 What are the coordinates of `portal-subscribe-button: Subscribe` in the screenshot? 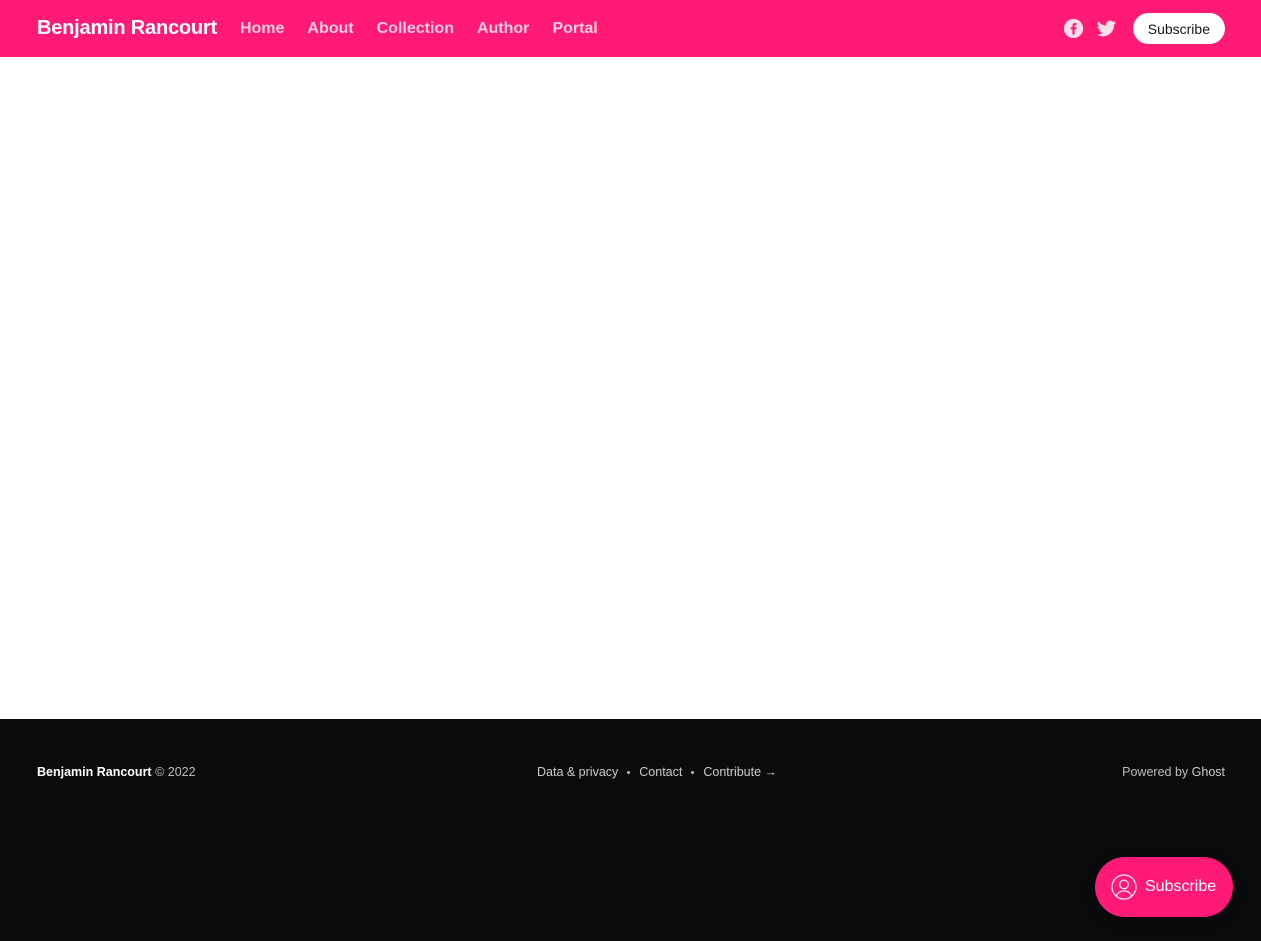 It's located at (1164, 887).